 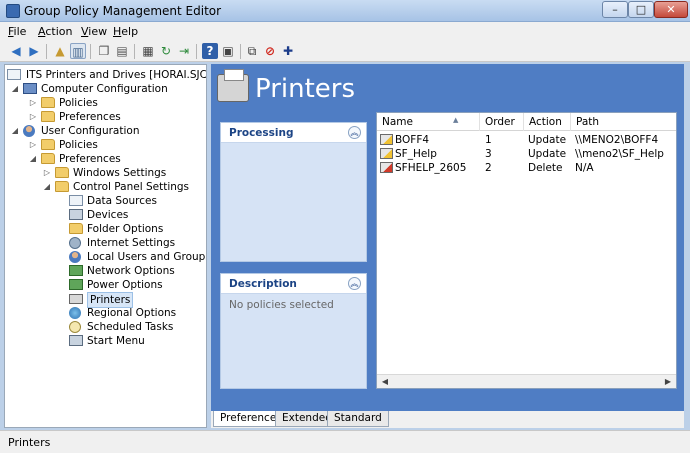 I want to click on tab-standard: Standard, so click(x=358, y=419).